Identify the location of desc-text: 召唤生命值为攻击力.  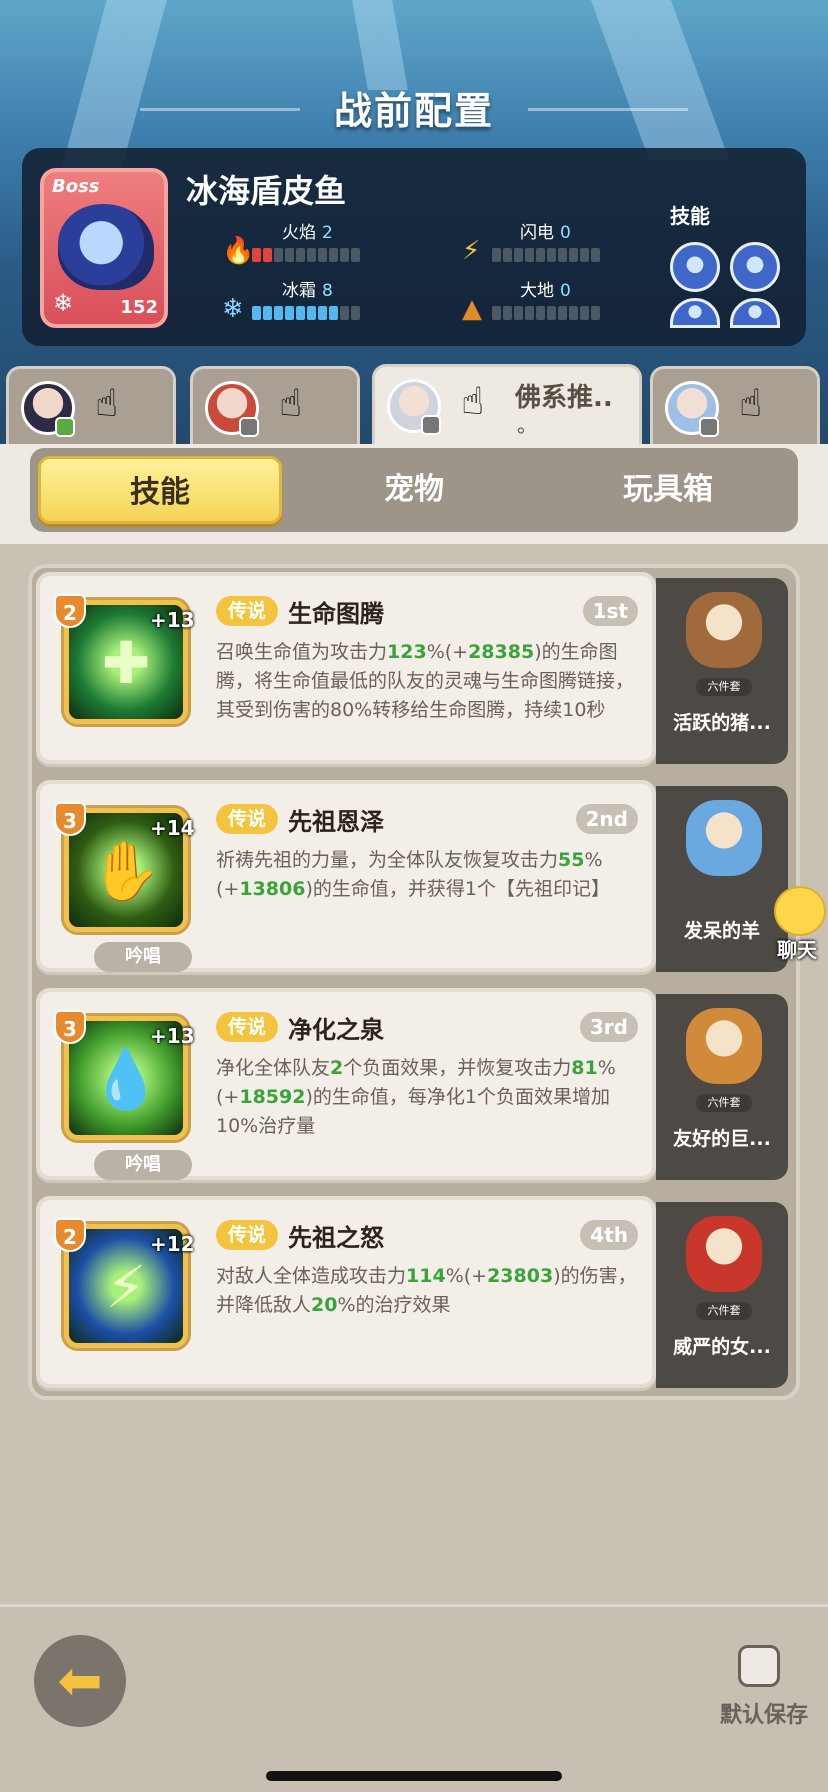
(302, 652).